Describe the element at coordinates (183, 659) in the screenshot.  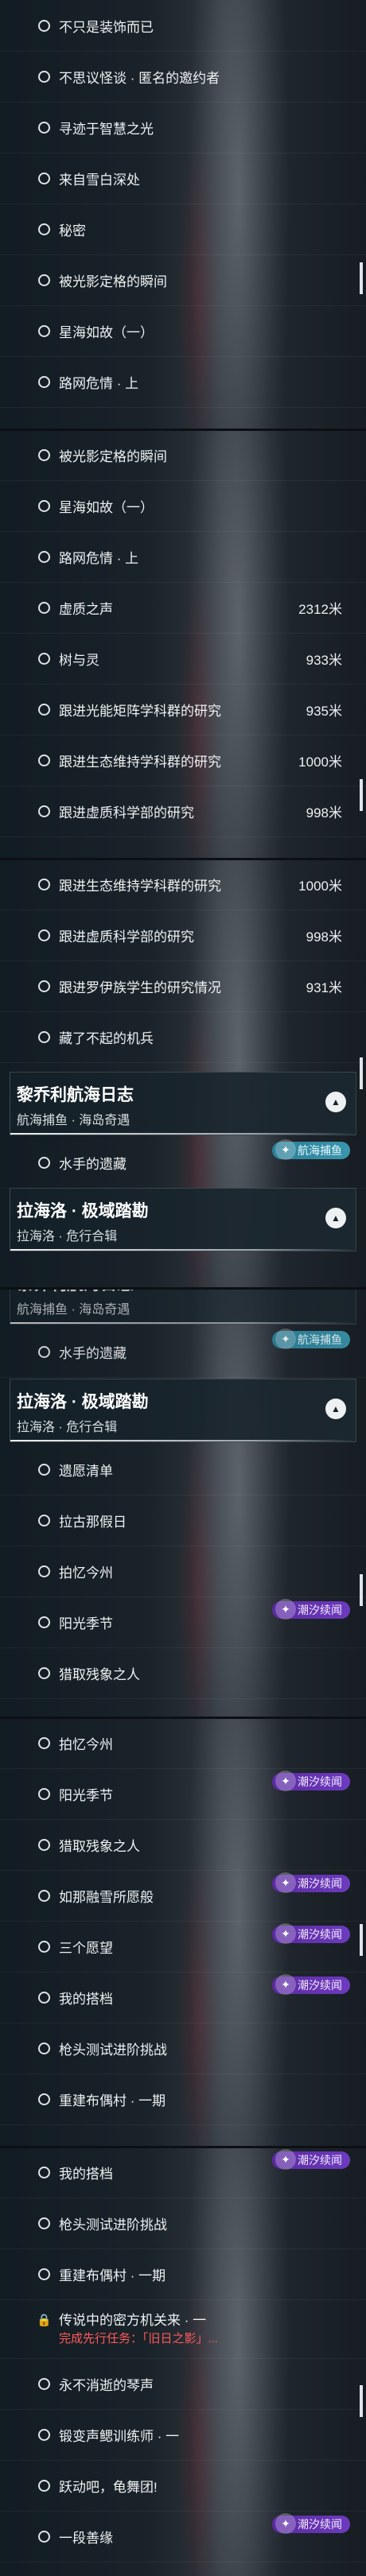
I see `quest-item: 树与灵 933米` at that location.